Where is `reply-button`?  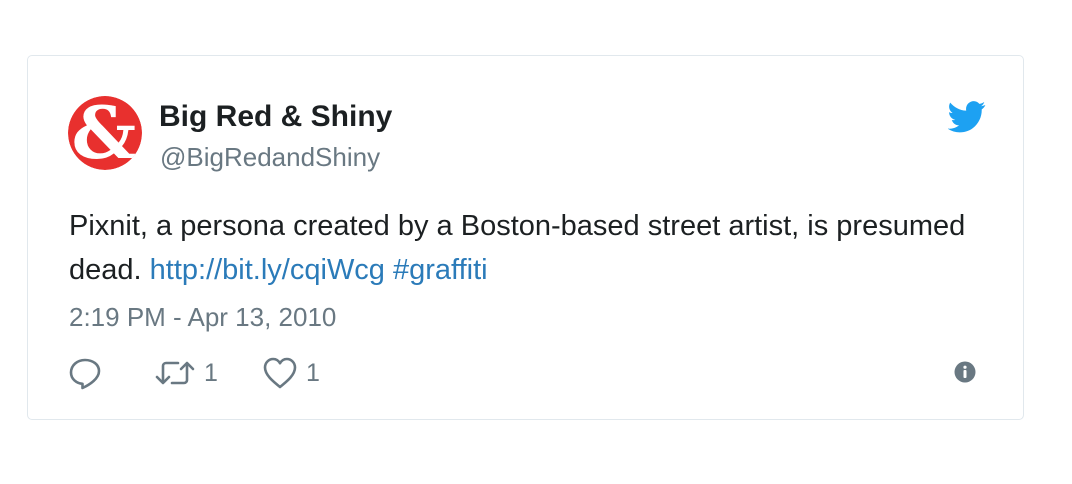
reply-button is located at coordinates (85, 373).